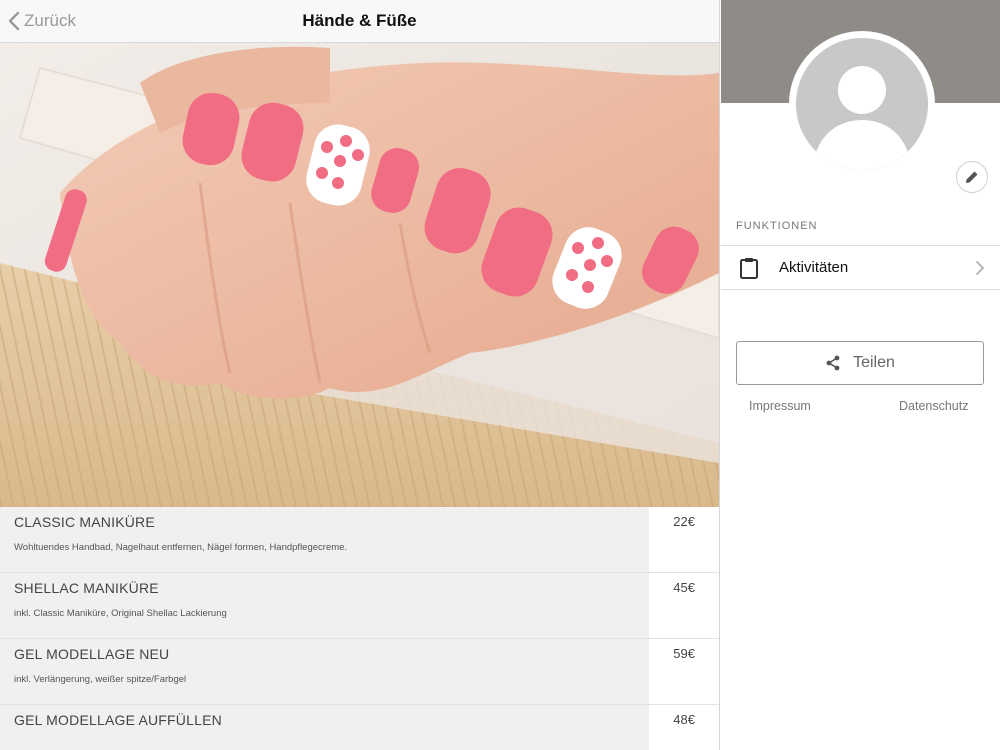  I want to click on edit-avatar-button, so click(972, 177).